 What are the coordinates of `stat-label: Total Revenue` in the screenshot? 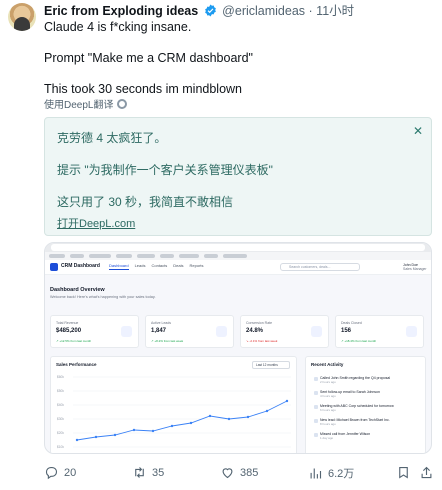 It's located at (67, 323).